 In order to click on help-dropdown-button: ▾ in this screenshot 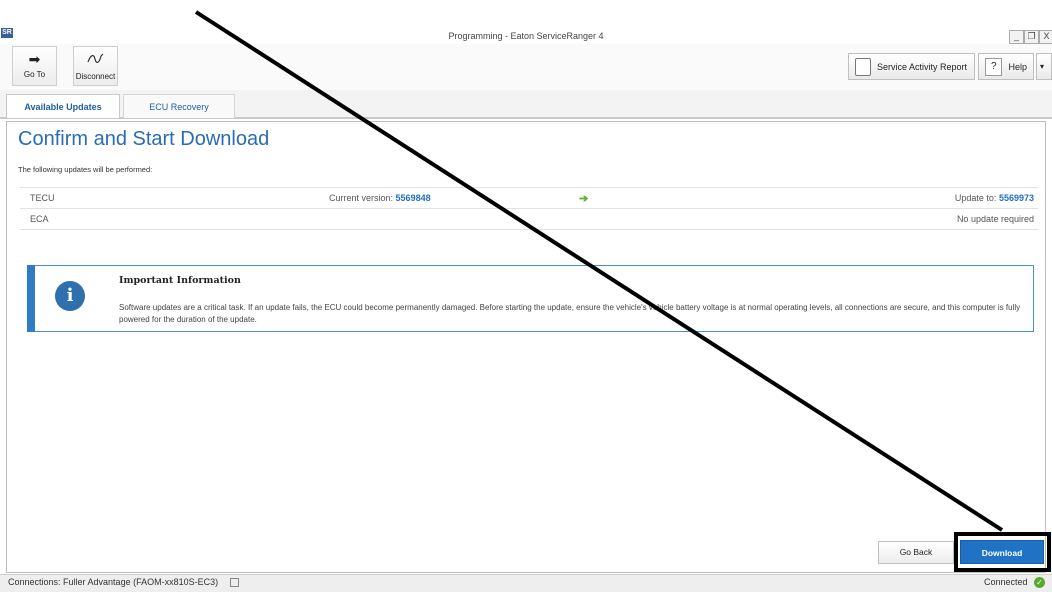, I will do `click(1044, 66)`.